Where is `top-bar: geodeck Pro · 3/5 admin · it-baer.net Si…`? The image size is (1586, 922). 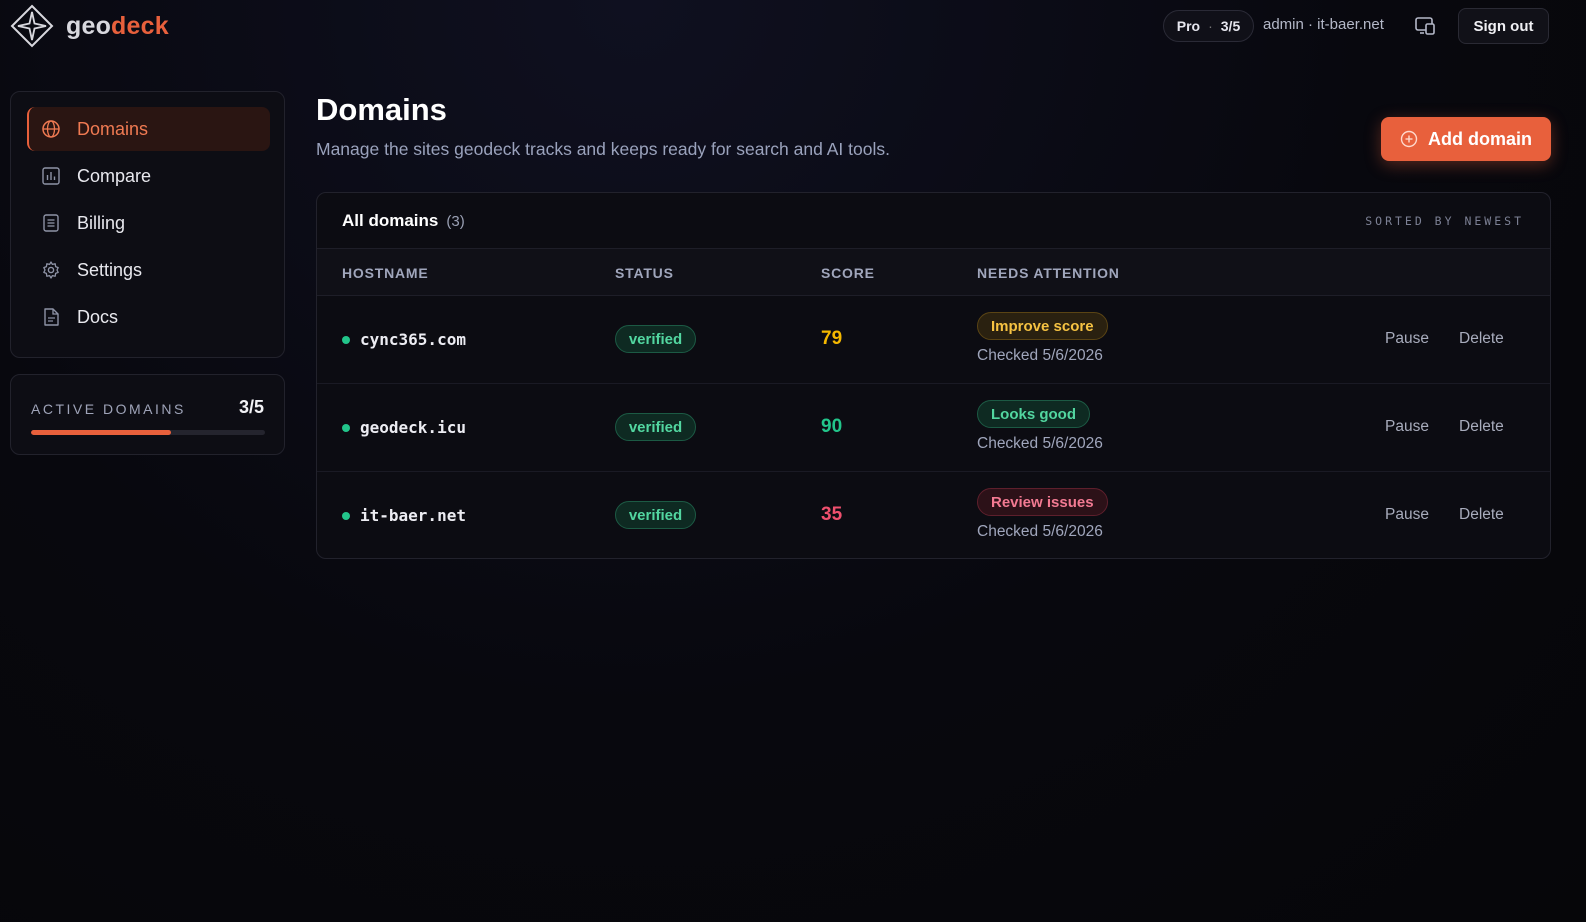 top-bar: geodeck Pro · 3/5 admin · it-baer.net Si… is located at coordinates (793, 26).